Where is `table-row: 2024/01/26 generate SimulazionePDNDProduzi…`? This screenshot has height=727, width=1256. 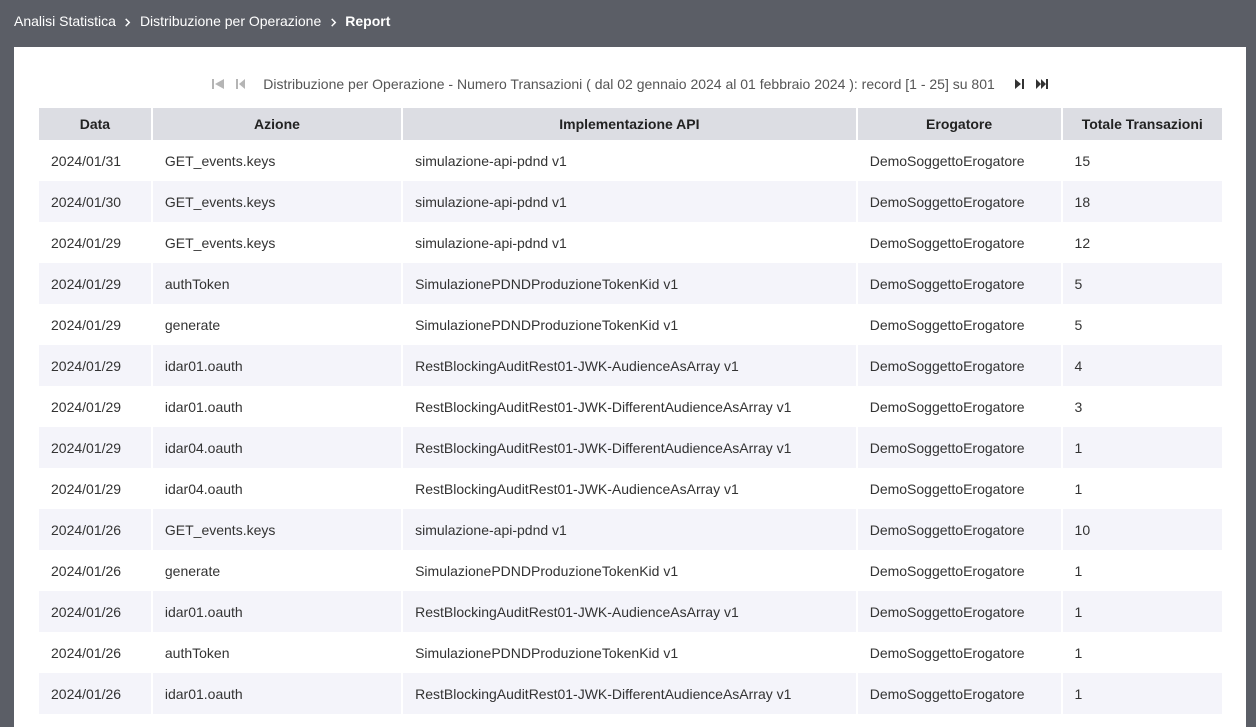 table-row: 2024/01/26 generate SimulazionePDNDProduzi… is located at coordinates (630, 570).